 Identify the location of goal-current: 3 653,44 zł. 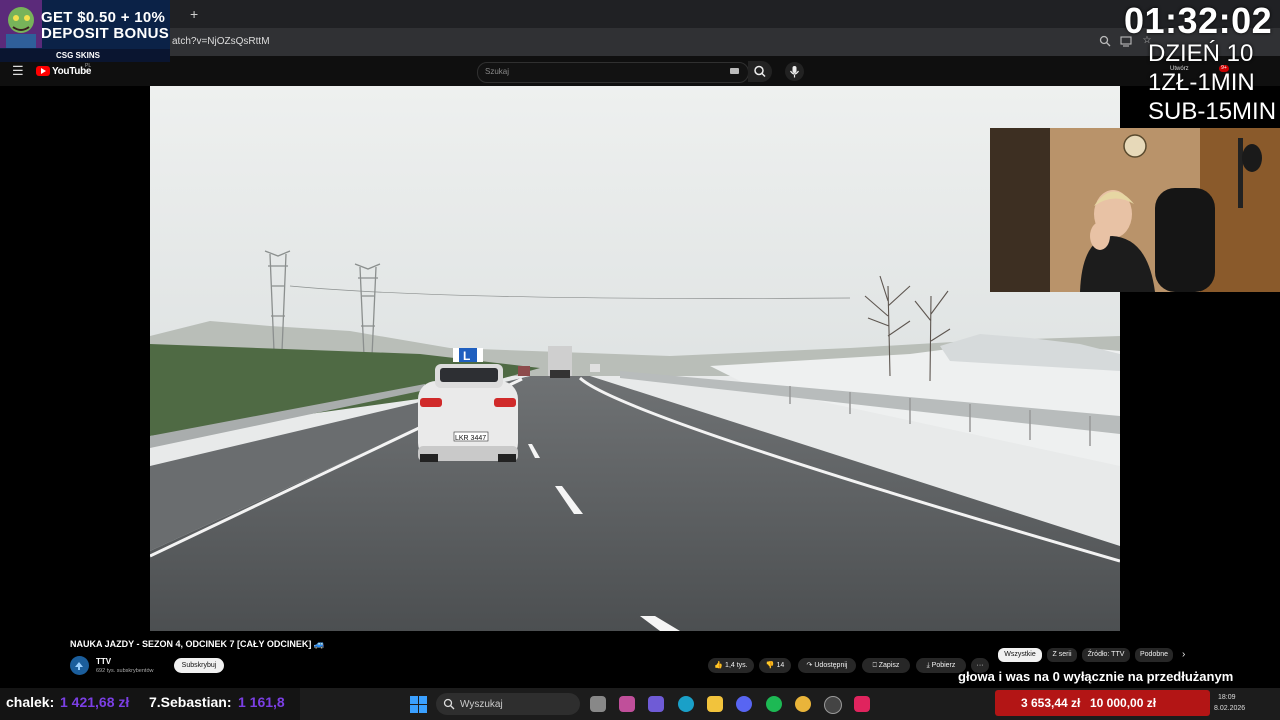
(1051, 703).